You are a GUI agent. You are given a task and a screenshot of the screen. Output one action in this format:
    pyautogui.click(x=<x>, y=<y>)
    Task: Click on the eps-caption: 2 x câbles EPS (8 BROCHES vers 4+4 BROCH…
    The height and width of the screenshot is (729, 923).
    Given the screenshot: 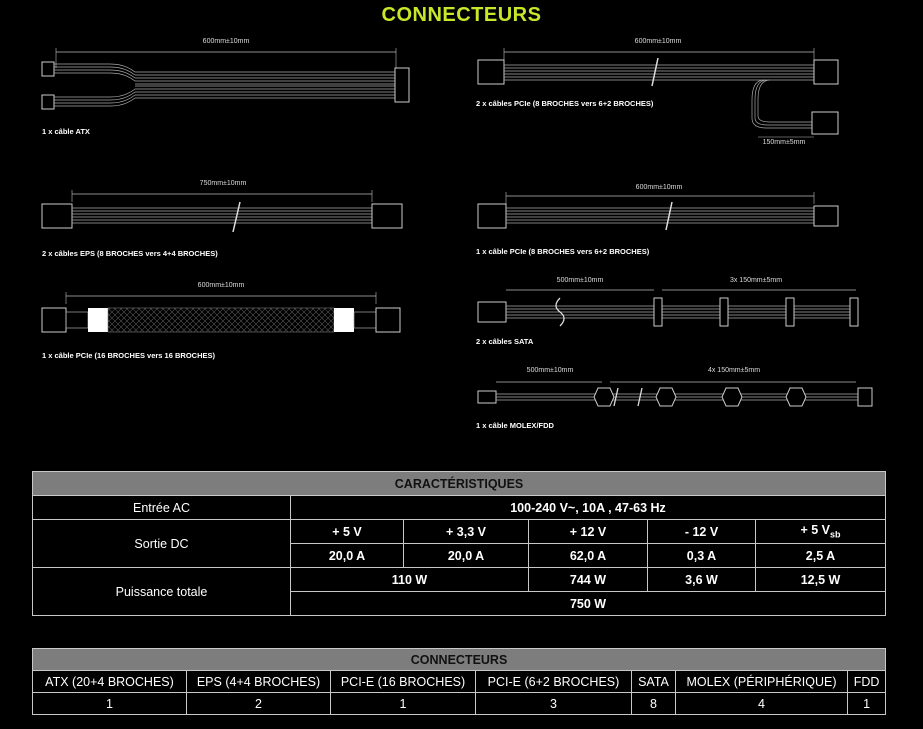 What is the action you would take?
    pyautogui.click(x=130, y=253)
    